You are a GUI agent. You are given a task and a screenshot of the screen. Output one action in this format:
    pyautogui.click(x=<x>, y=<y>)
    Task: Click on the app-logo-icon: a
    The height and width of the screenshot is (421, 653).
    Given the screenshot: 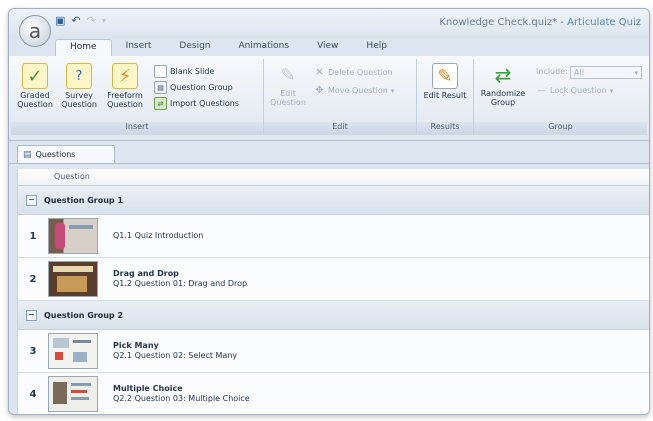 What is the action you would take?
    pyautogui.click(x=35, y=31)
    